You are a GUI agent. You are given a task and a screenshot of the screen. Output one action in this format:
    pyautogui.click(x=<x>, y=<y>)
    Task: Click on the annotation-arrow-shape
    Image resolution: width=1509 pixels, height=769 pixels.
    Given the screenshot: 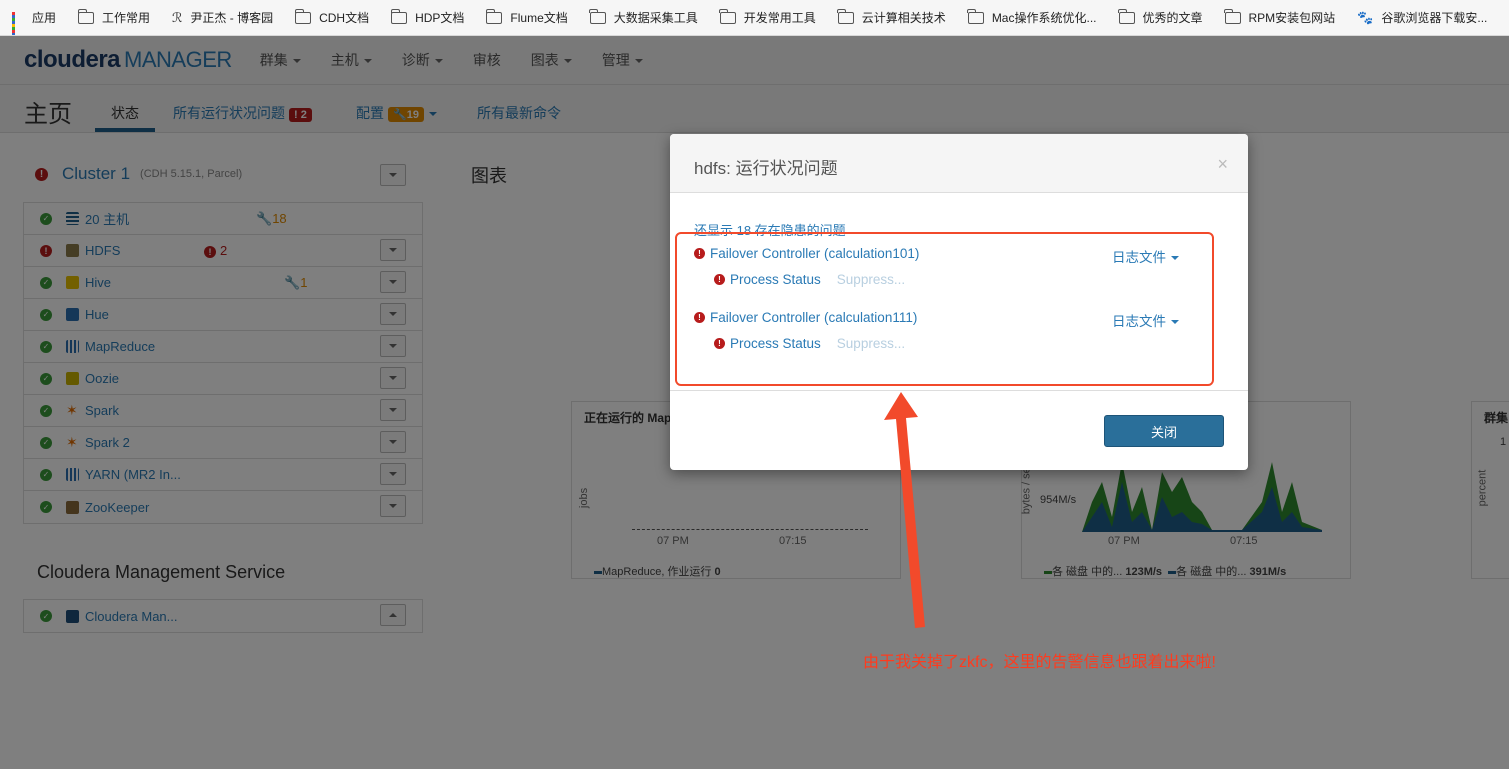 What is the action you would take?
    pyautogui.click(x=904, y=510)
    